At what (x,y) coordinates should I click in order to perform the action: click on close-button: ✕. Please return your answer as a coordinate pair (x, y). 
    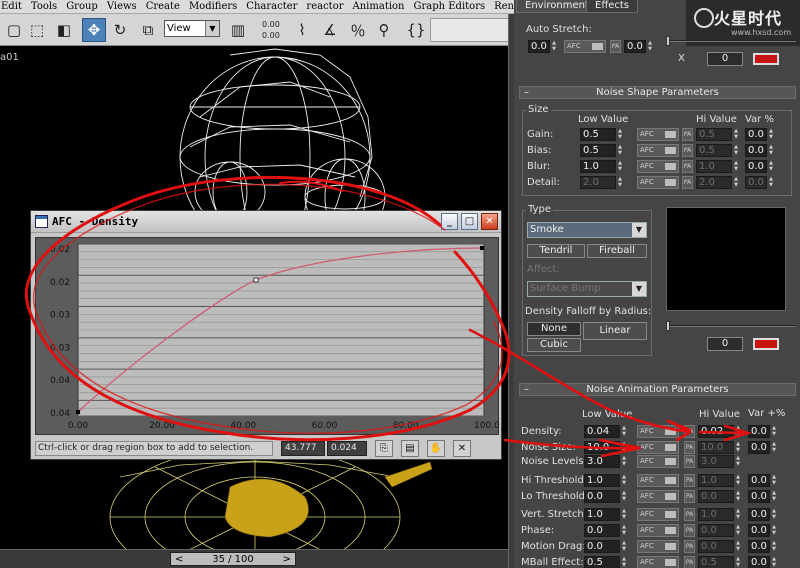
    Looking at the image, I should click on (489, 221).